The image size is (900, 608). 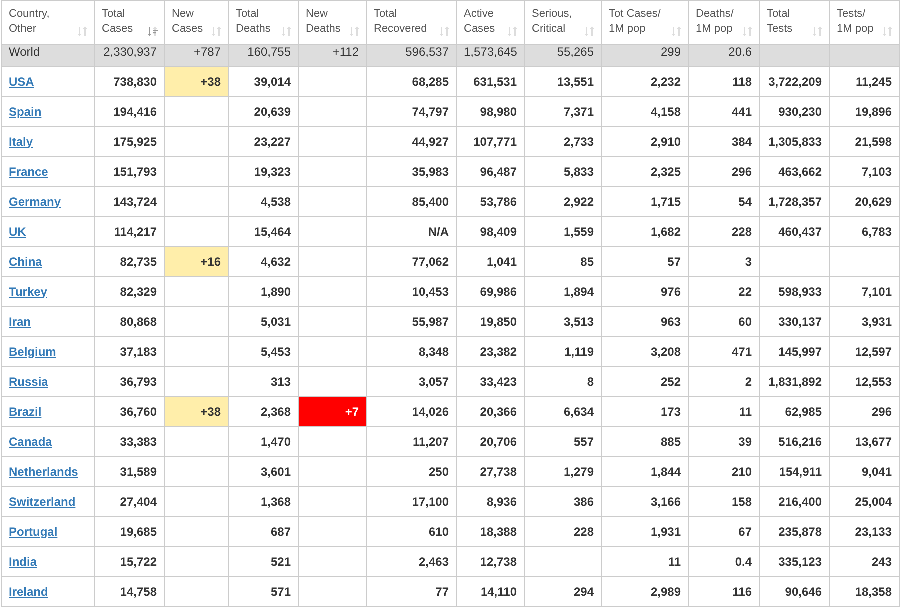 I want to click on country-link: Brazil, so click(x=25, y=411).